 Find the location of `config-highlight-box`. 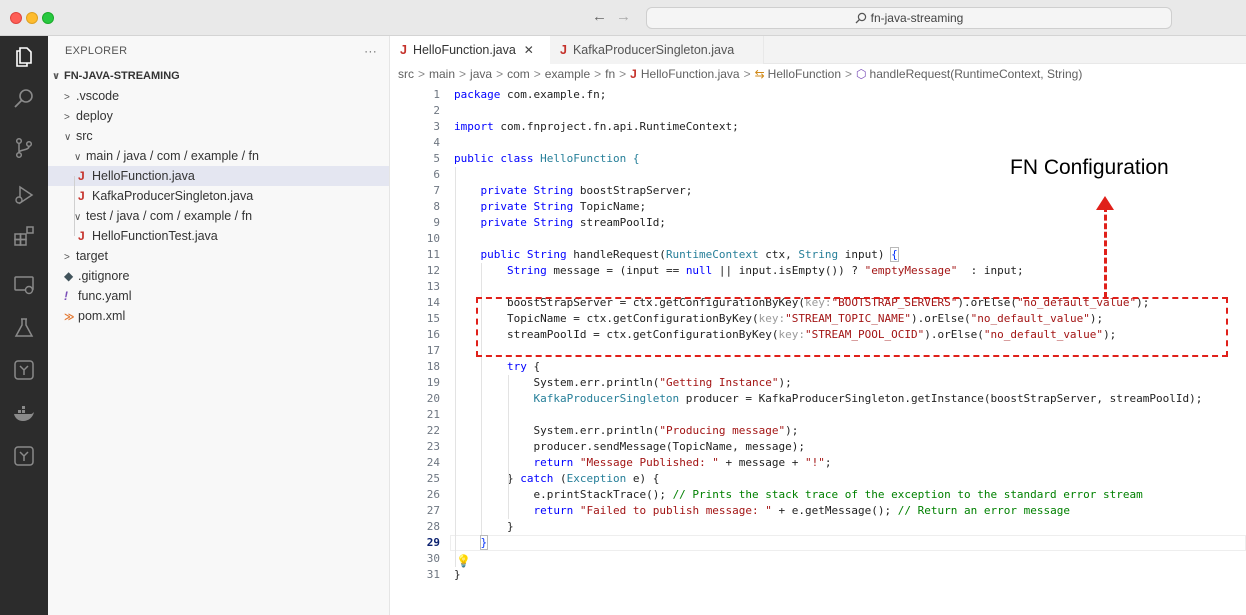

config-highlight-box is located at coordinates (852, 327).